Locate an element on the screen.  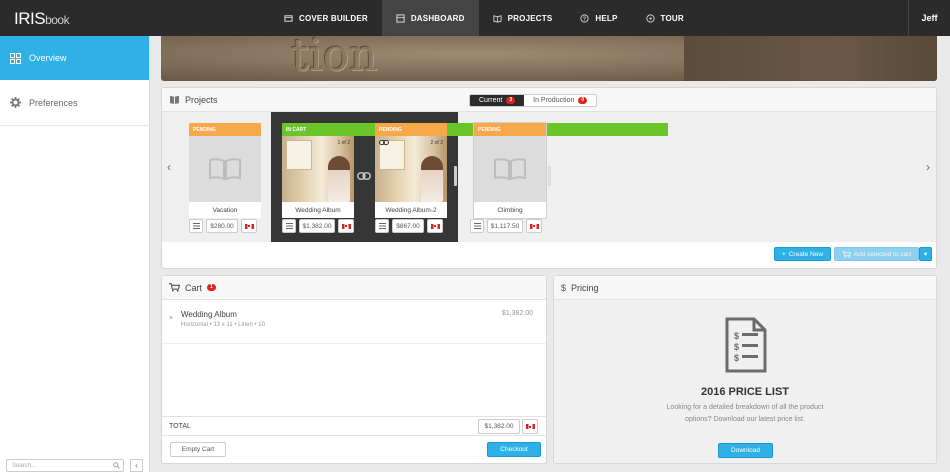
project-card: IN CART 1 of 2 Wedding Album is located at coordinates (475, 170).